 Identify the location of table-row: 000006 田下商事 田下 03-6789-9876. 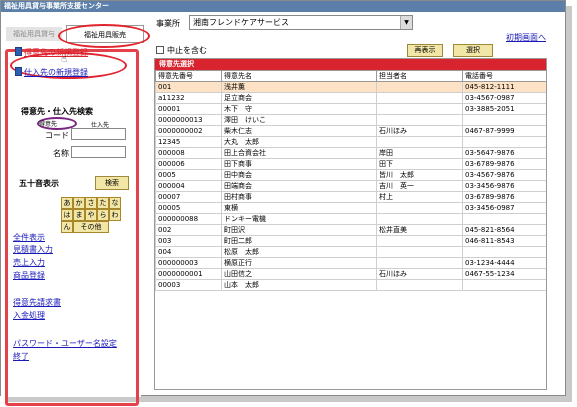
(350, 164).